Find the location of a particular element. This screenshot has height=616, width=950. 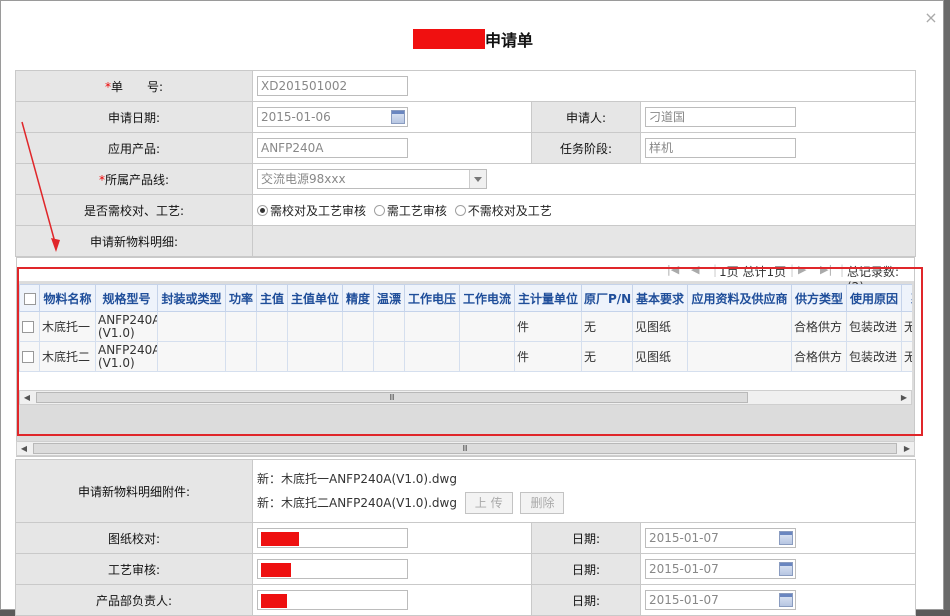

dialog-title: 申请单 is located at coordinates (473, 40).